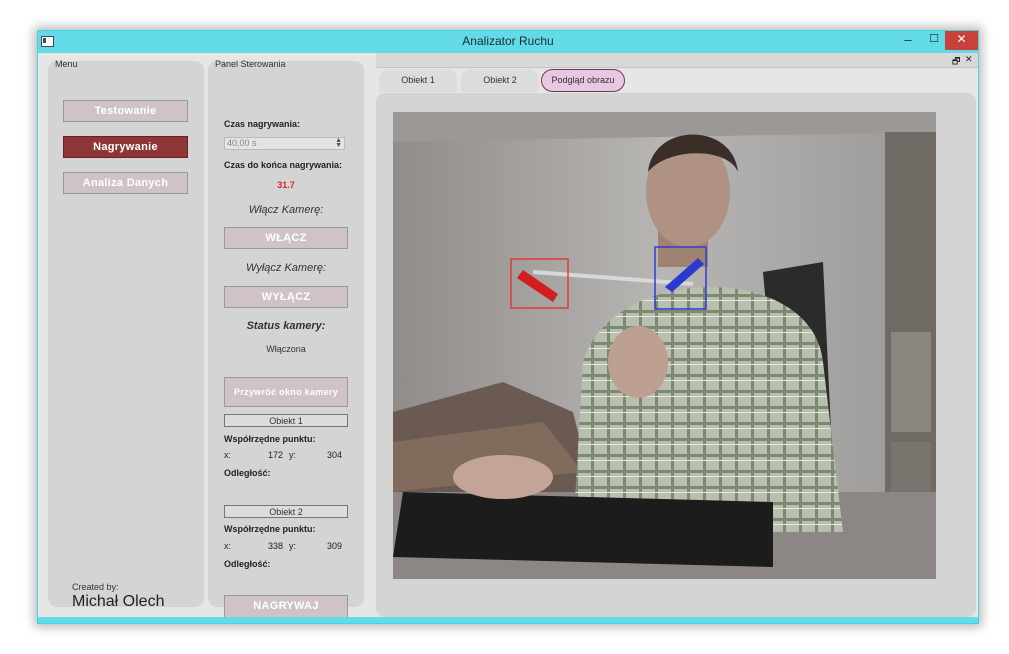 Image resolution: width=1009 pixels, height=654 pixels. I want to click on maximize-button: ☐, so click(934, 40).